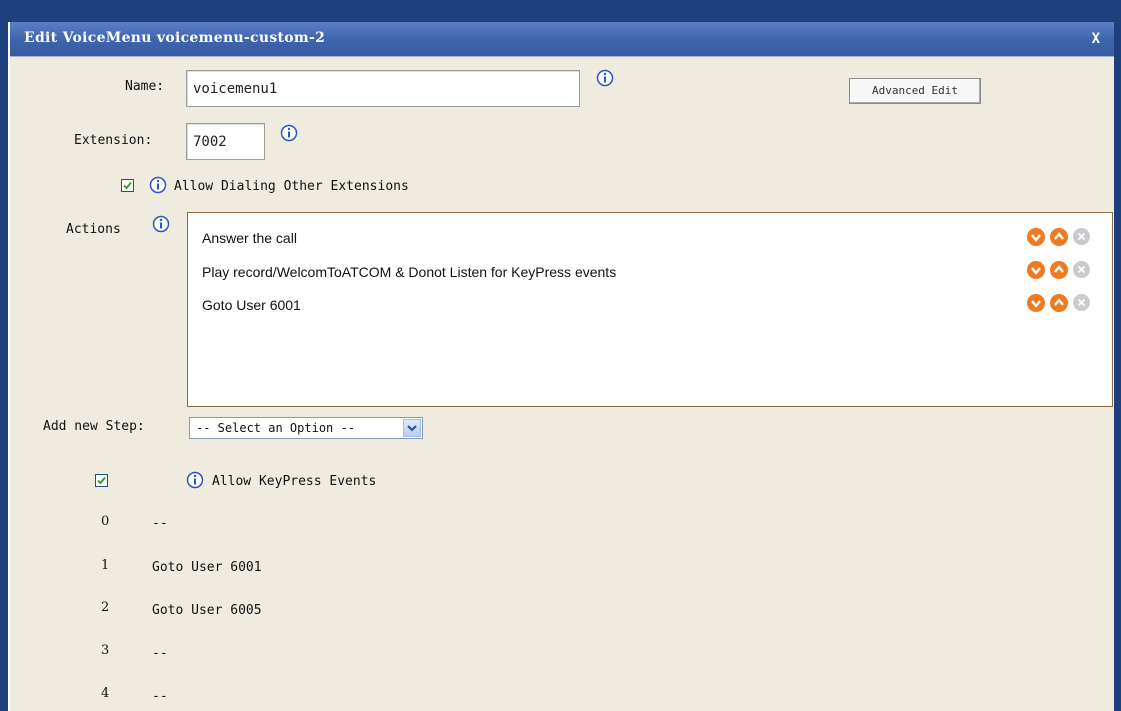  What do you see at coordinates (915, 91) in the screenshot?
I see `advanced-edit-button: Advanced Edit` at bounding box center [915, 91].